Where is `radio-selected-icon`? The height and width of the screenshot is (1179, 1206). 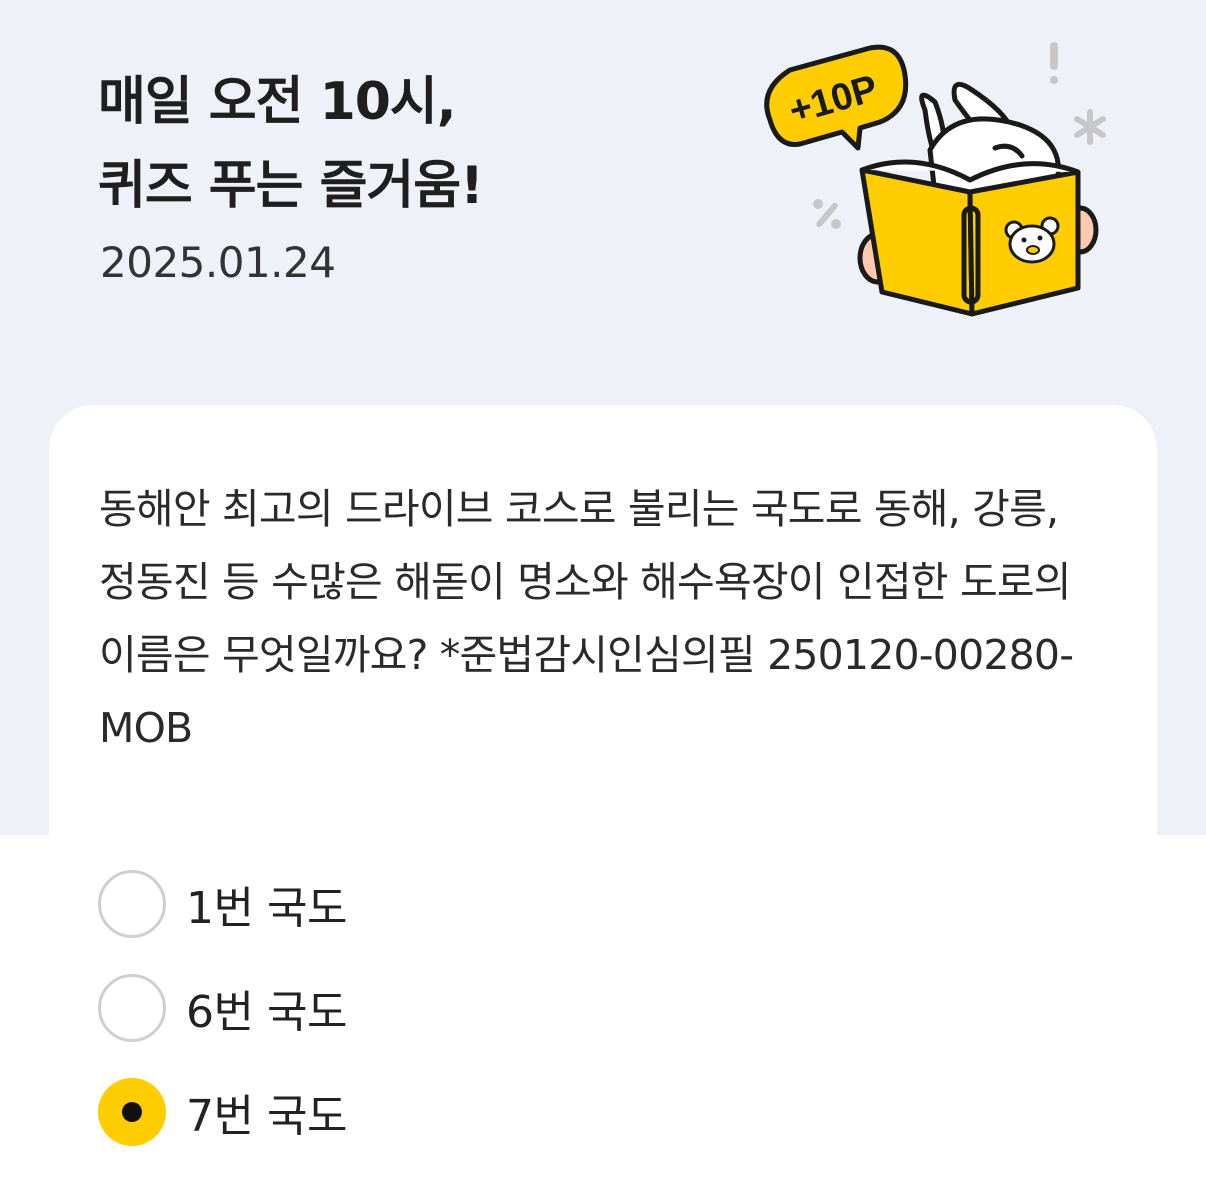 radio-selected-icon is located at coordinates (132, 1112).